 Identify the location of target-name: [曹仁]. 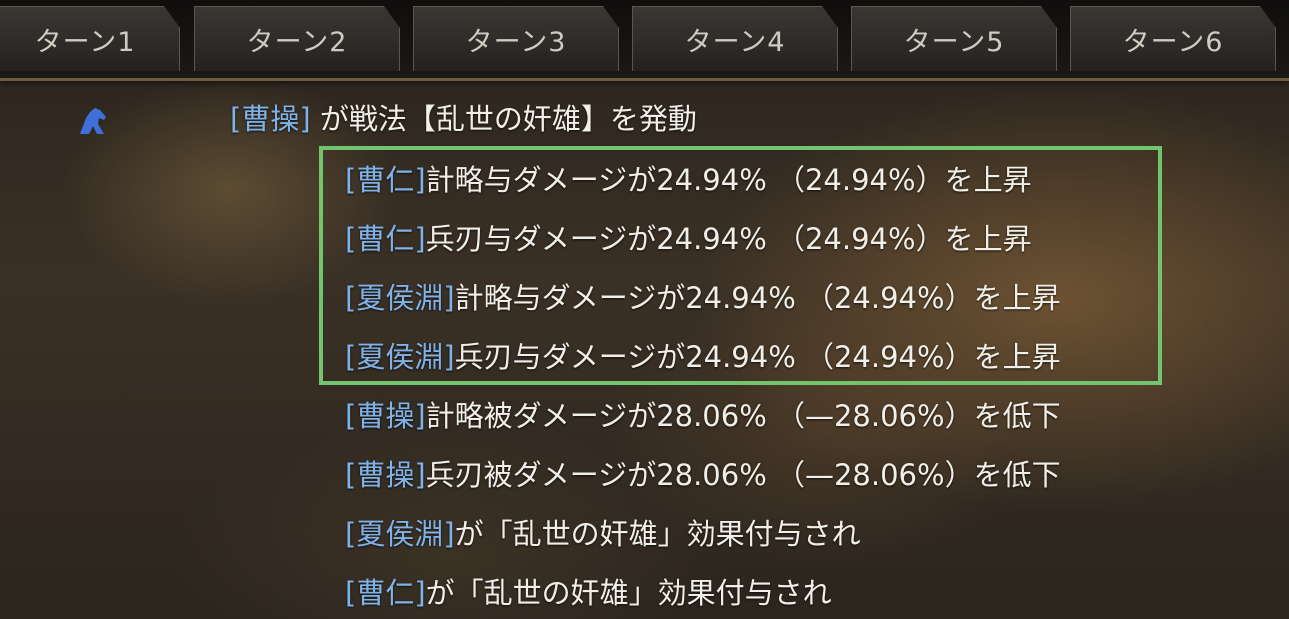
(385, 593).